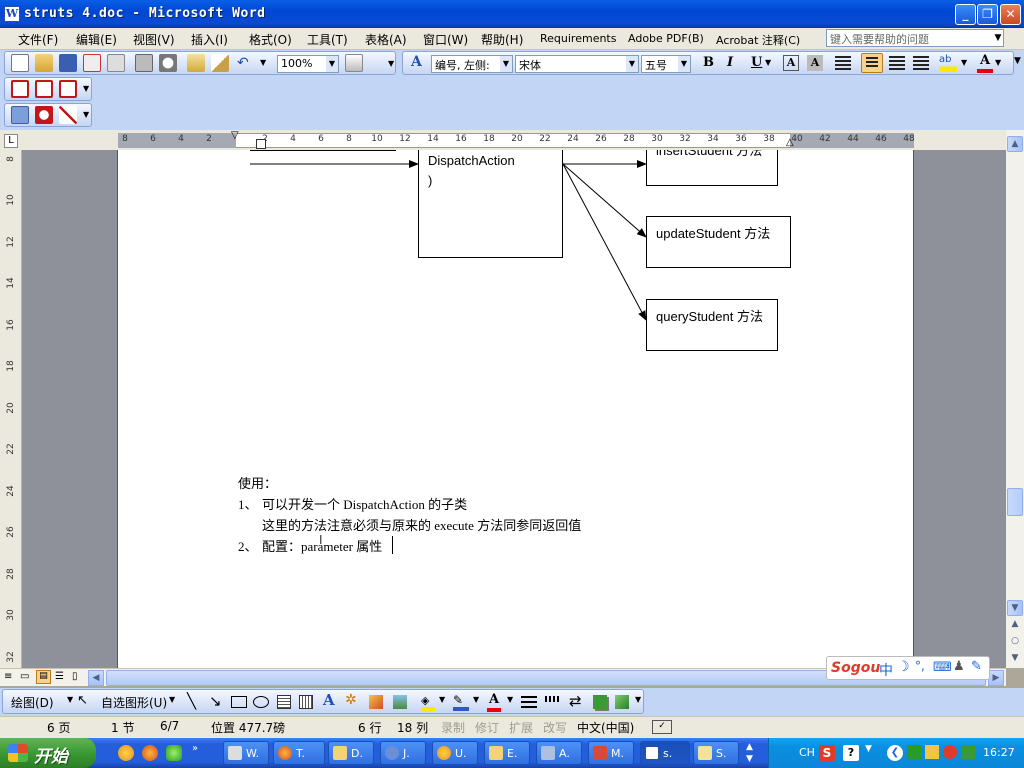  I want to click on align-justify-icon, so click(843, 63).